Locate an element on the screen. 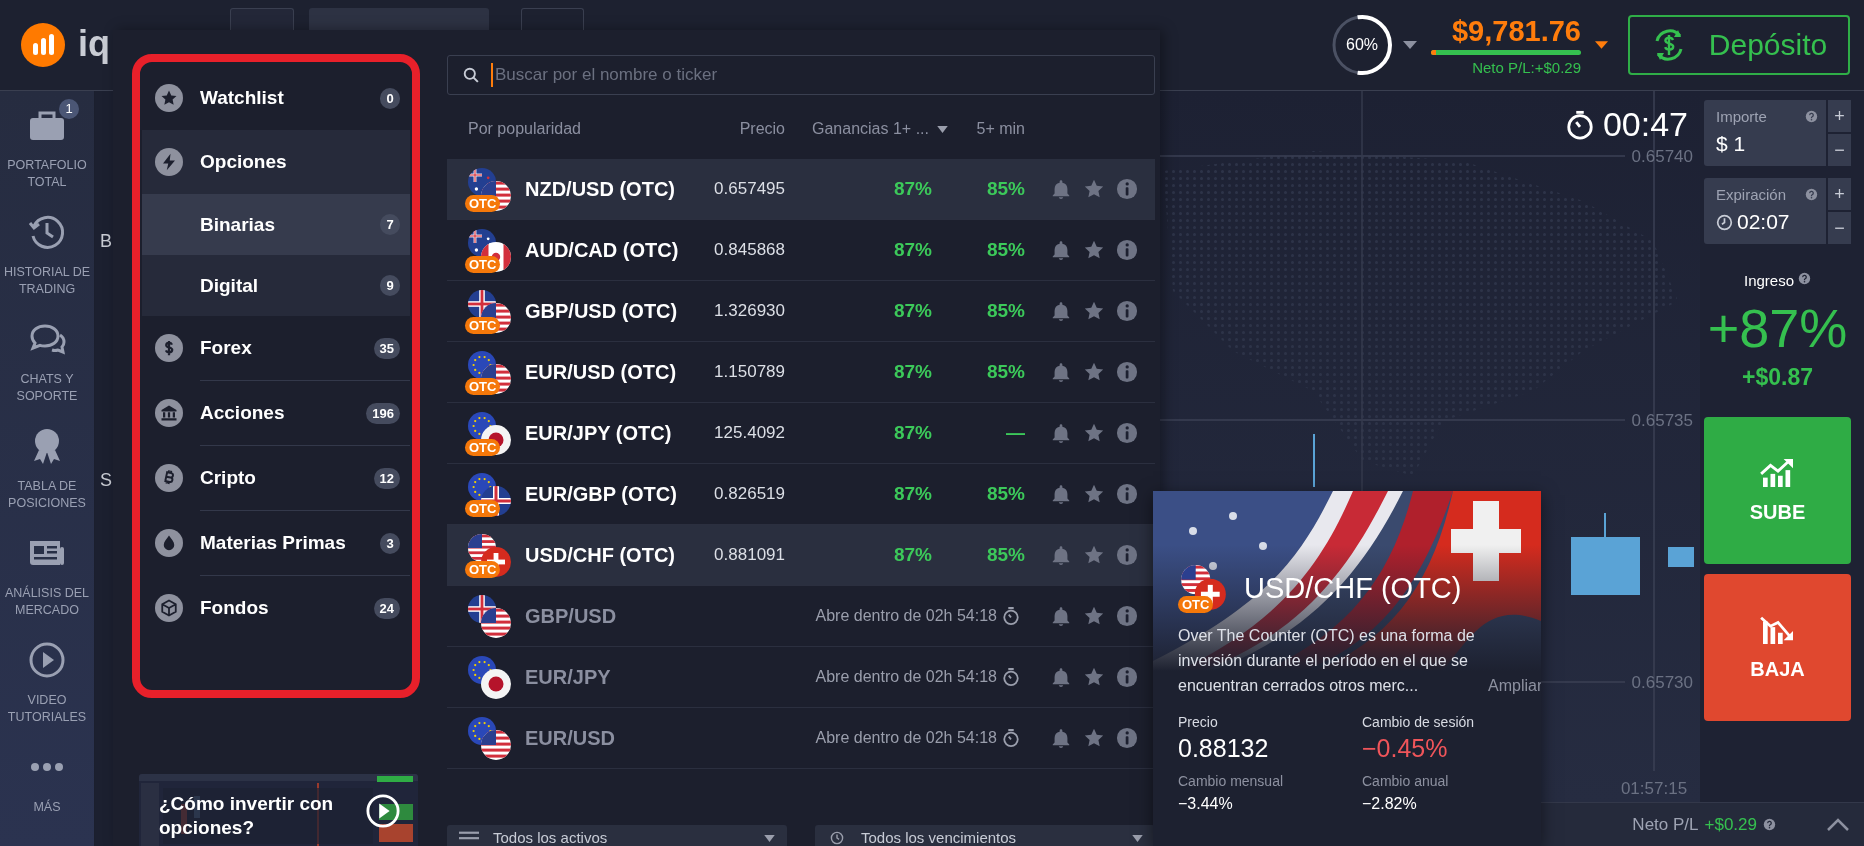 The width and height of the screenshot is (1864, 846). category-item: Acciones 196 is located at coordinates (276, 413).